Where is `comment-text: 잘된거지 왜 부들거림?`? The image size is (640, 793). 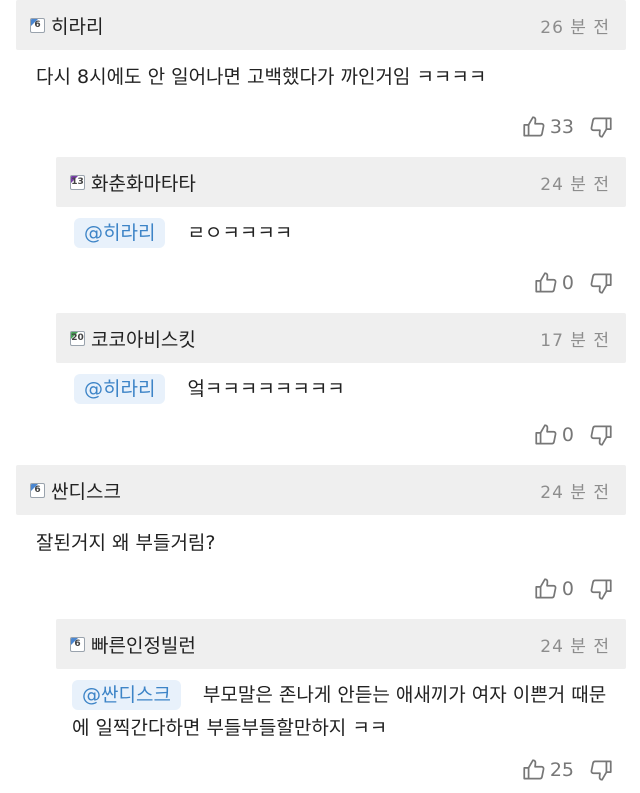
comment-text: 잘된거지 왜 부들거림? is located at coordinates (126, 543).